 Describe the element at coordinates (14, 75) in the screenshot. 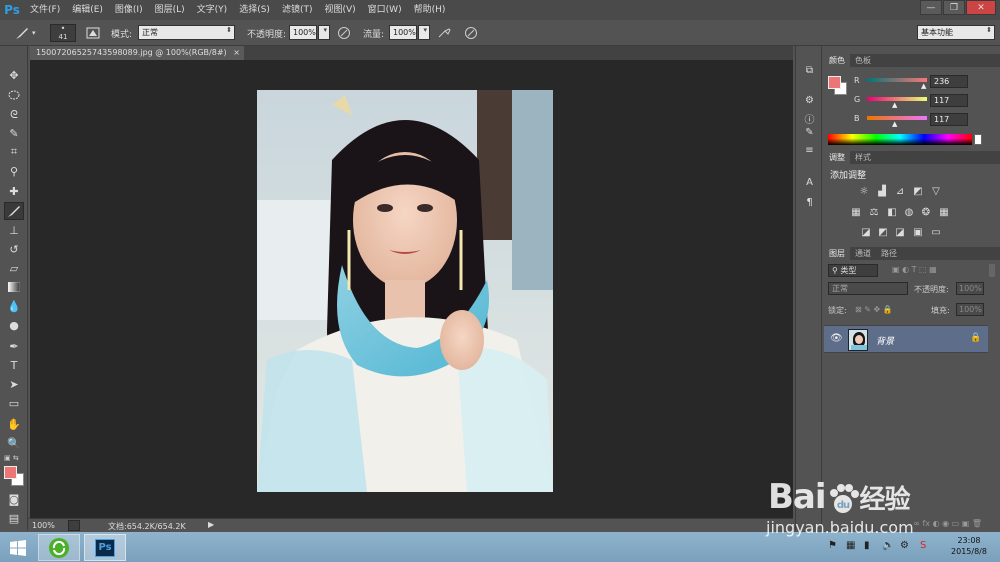

I see `move-tool-icon: ✥` at that location.